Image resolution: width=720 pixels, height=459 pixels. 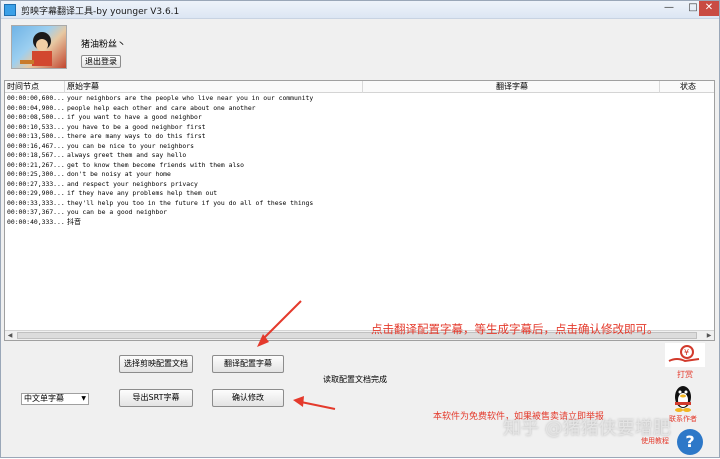 I want to click on avatar, so click(x=39, y=47).